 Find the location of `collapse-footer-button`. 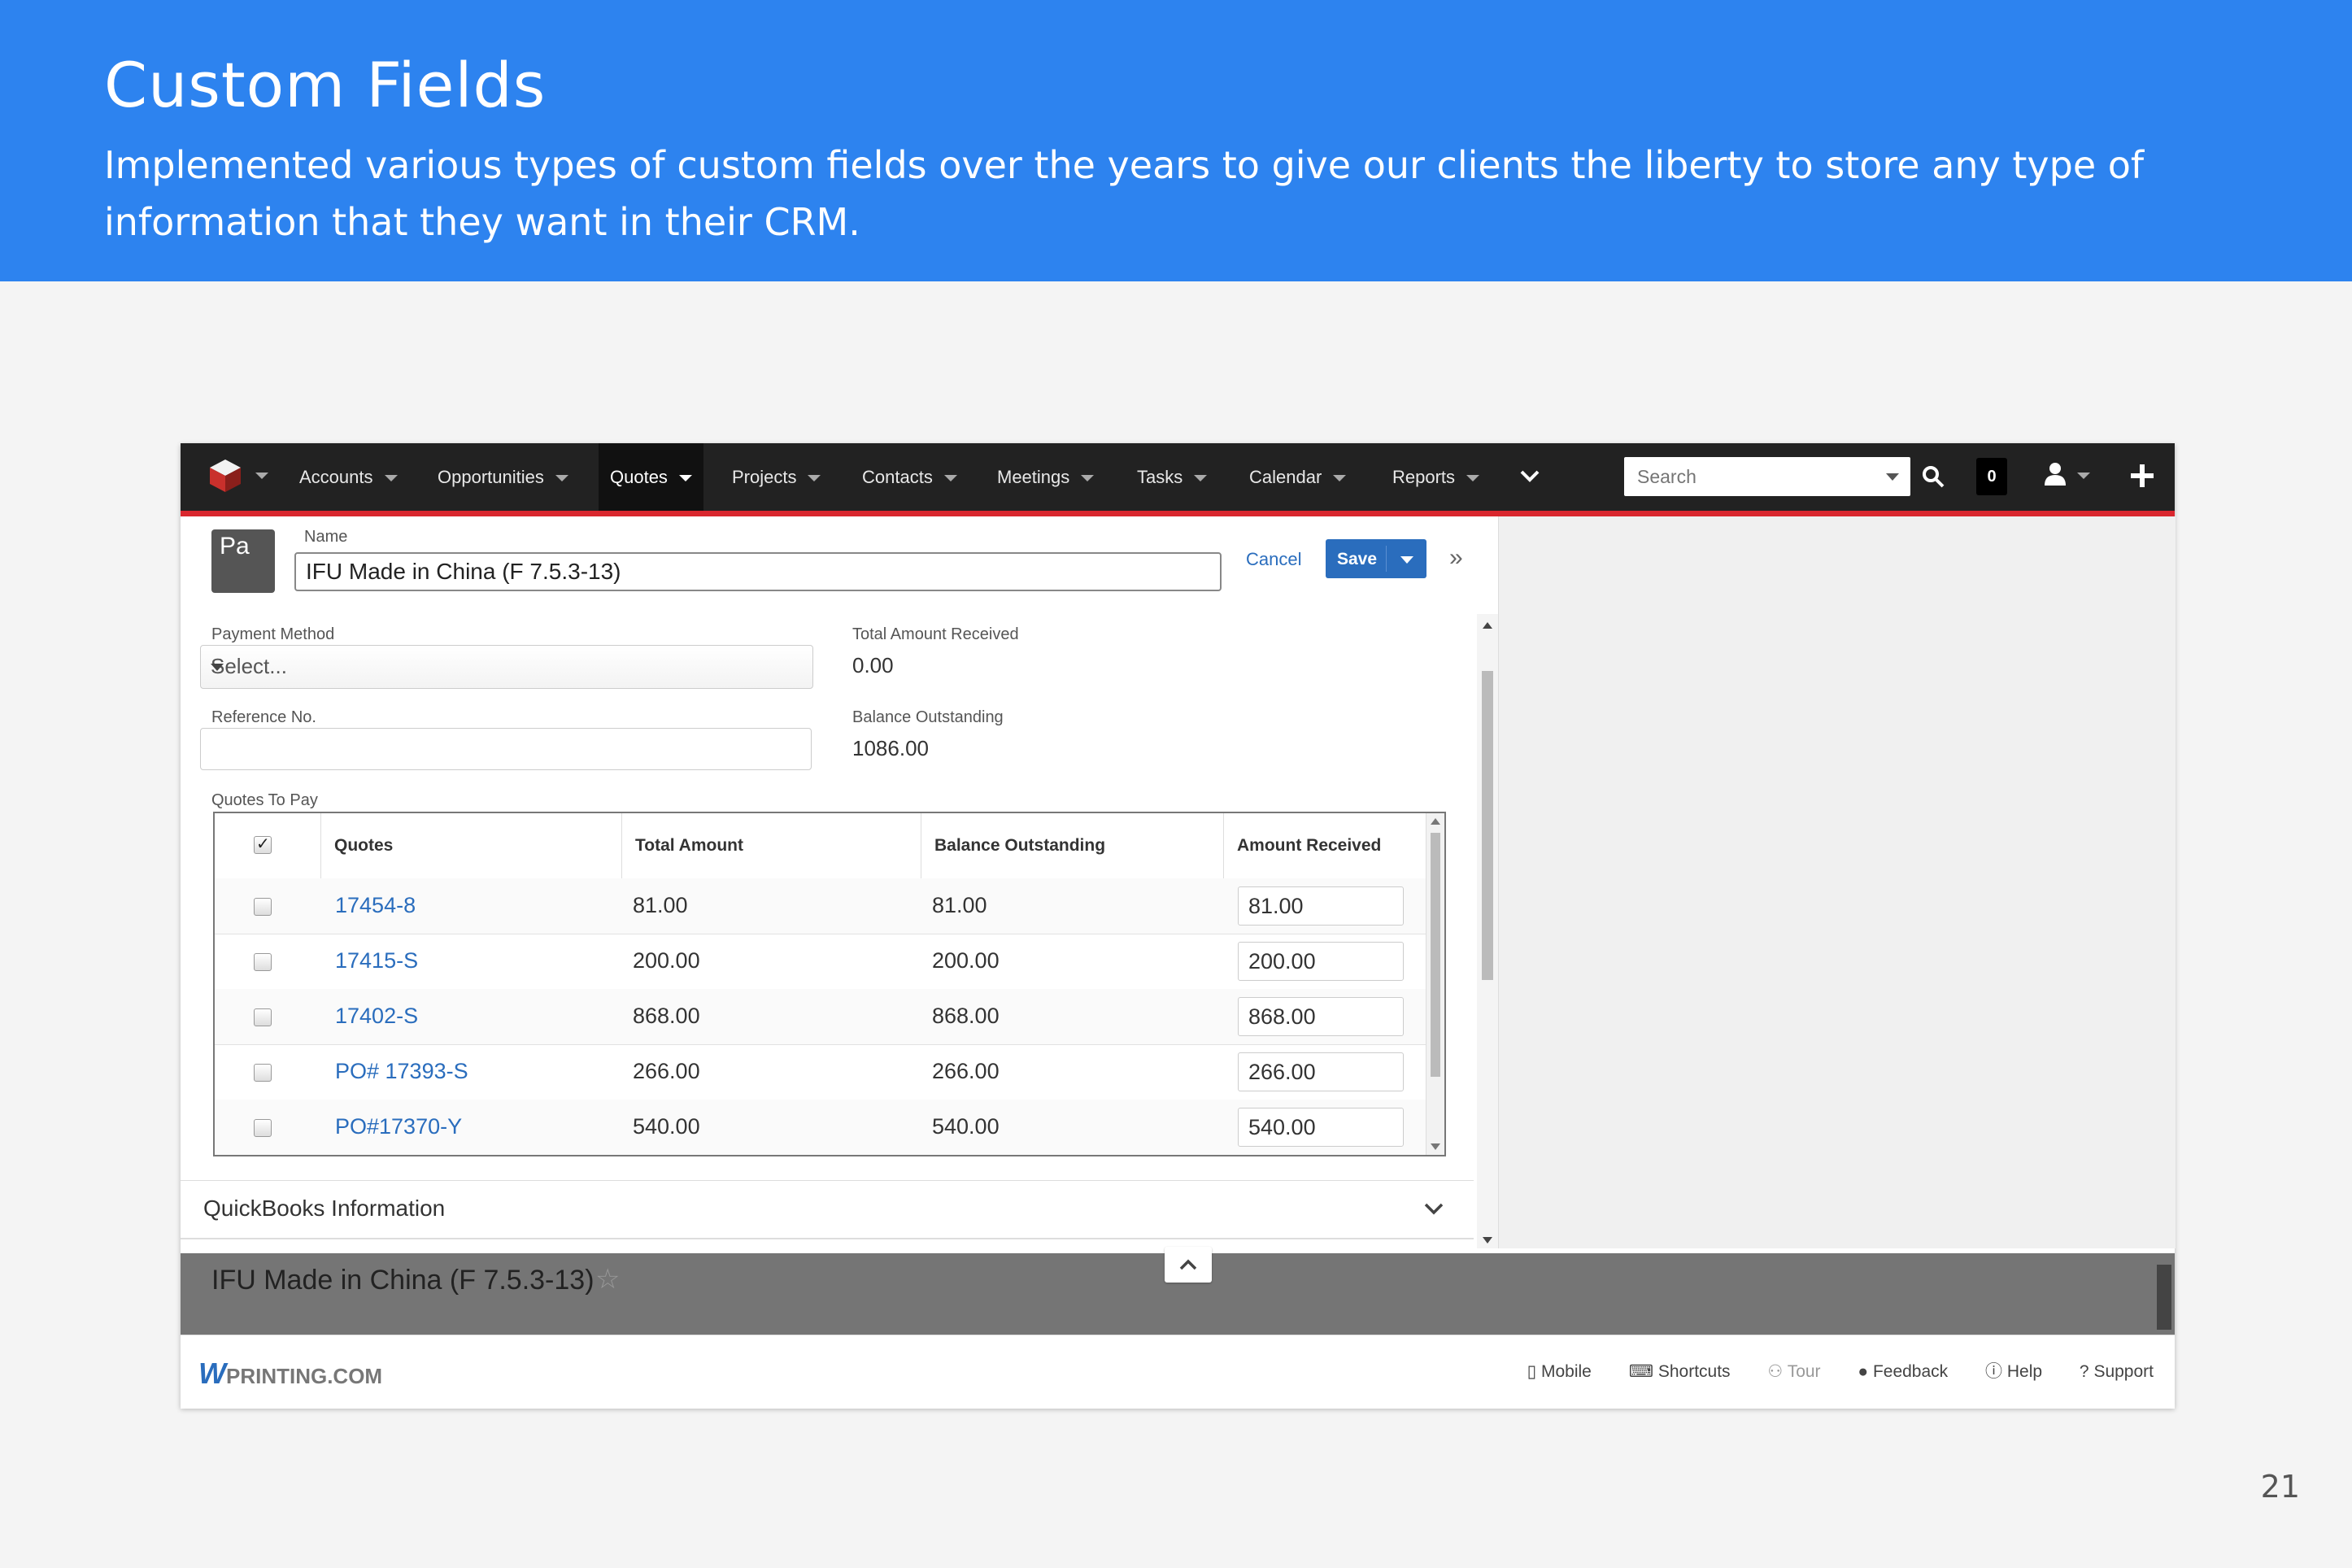

collapse-footer-button is located at coordinates (1188, 1265).